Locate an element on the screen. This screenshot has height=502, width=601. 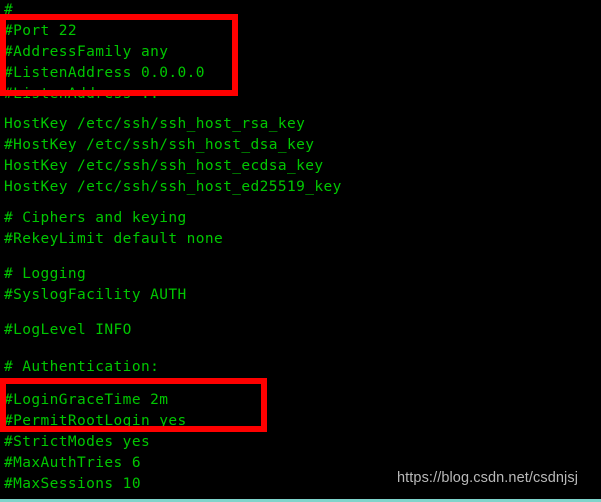
code-line: #RekeyLimit default none is located at coordinates (113, 239).